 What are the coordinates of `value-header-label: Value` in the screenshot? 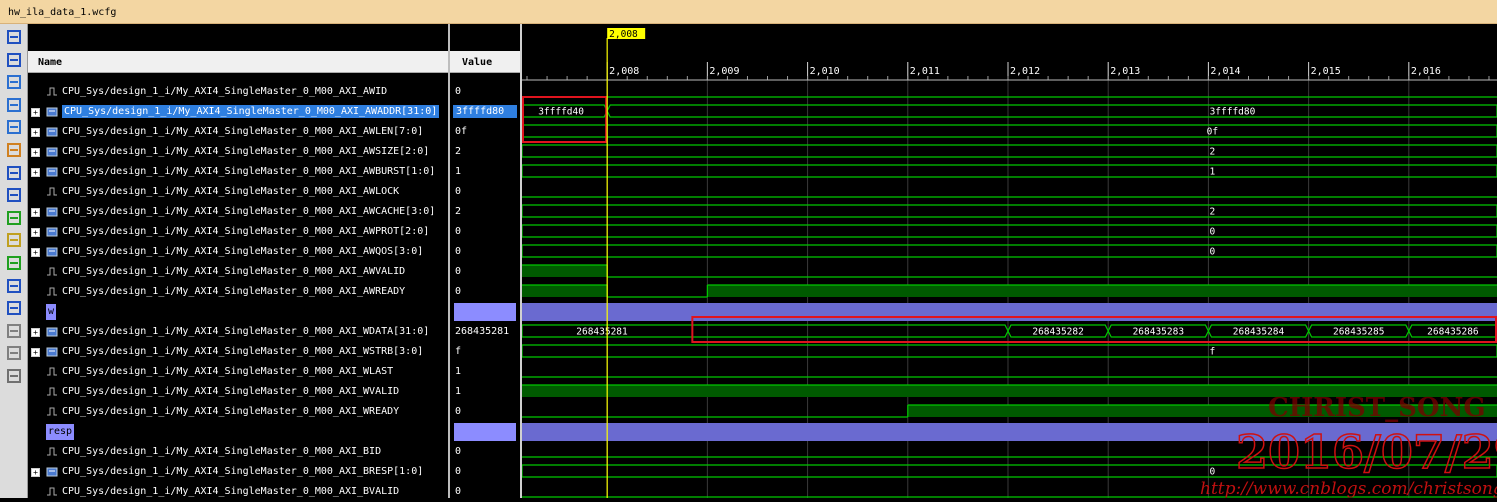 It's located at (477, 62).